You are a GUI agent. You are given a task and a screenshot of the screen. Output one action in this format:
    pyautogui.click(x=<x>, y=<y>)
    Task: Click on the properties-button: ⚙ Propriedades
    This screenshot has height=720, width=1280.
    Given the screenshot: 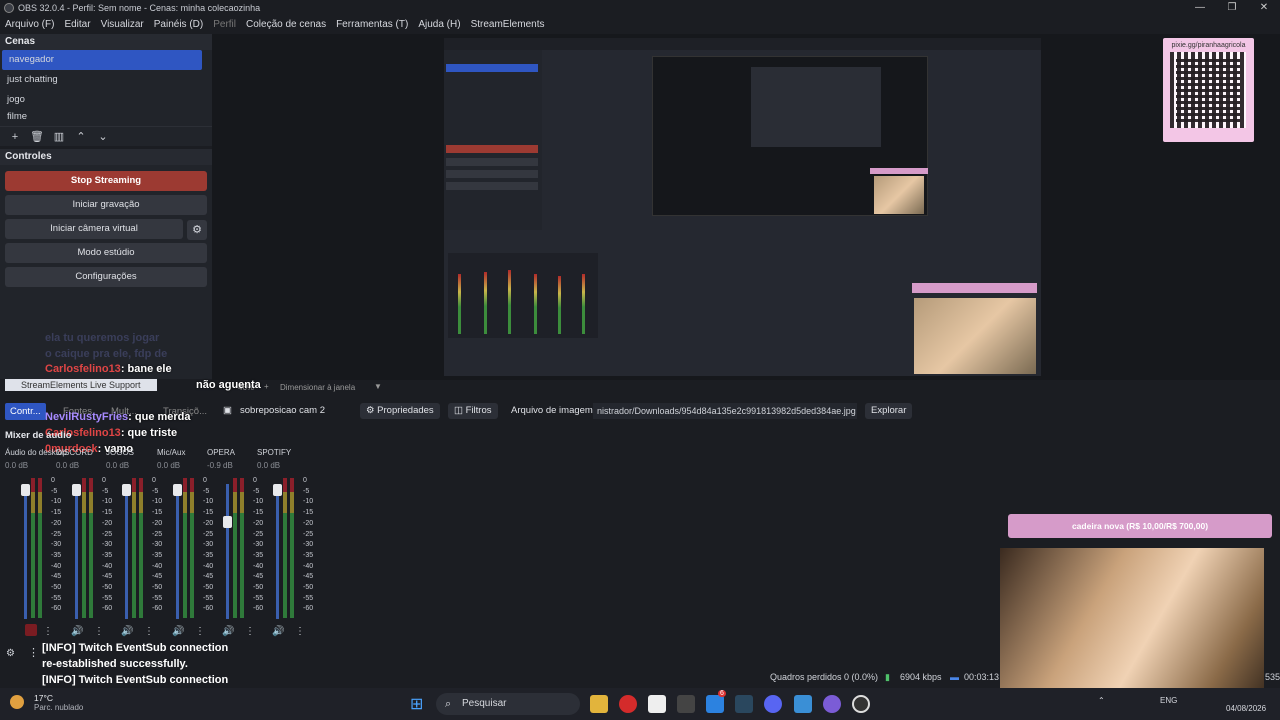 What is the action you would take?
    pyautogui.click(x=400, y=411)
    